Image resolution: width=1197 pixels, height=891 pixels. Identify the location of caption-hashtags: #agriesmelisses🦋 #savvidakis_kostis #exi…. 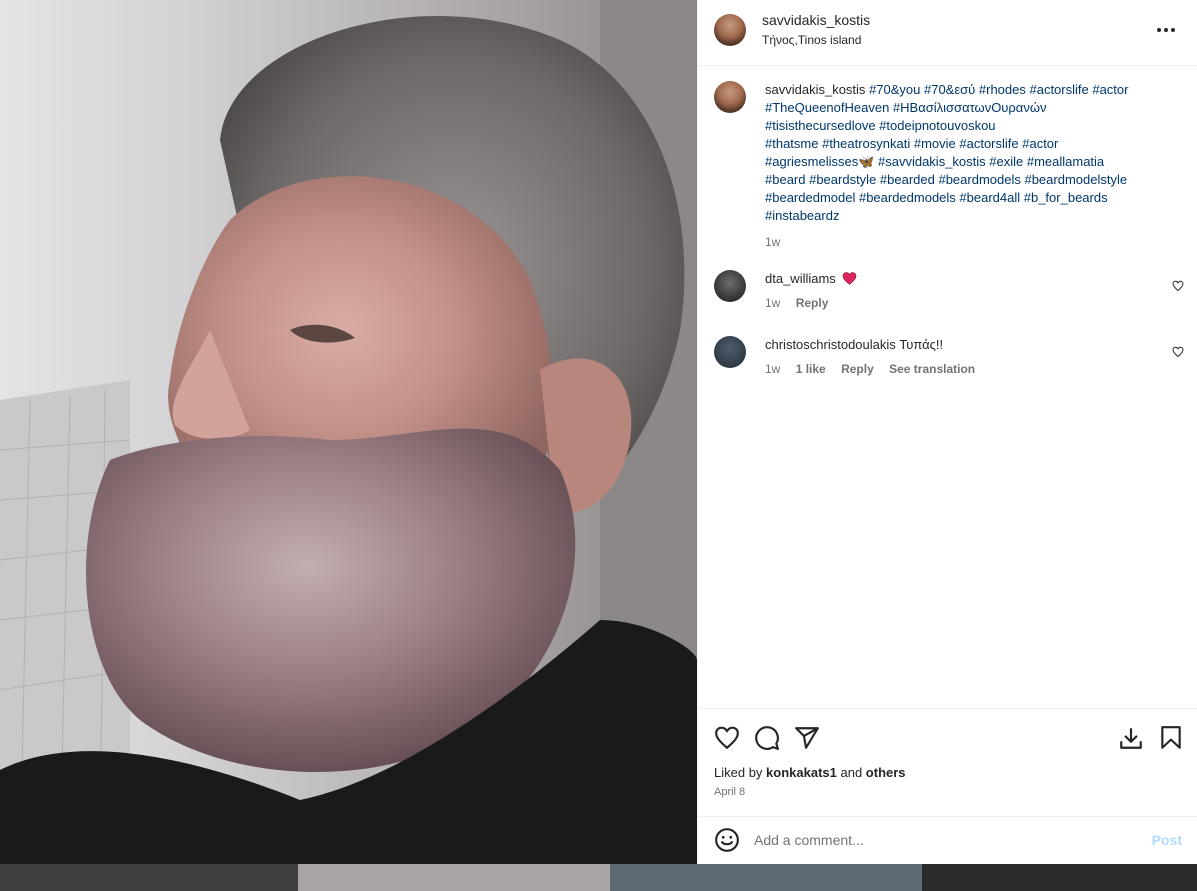
(965, 162).